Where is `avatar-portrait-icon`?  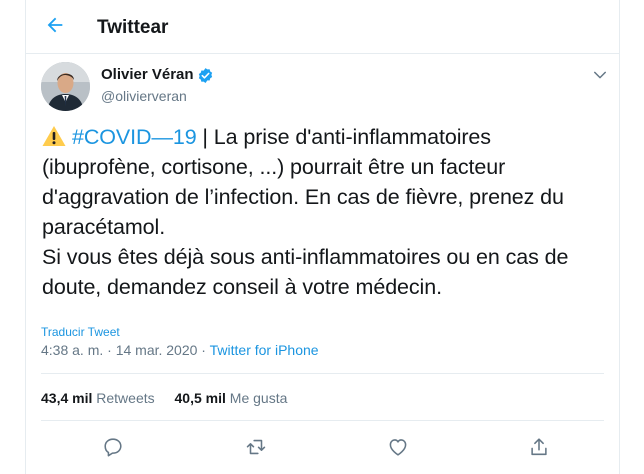 avatar-portrait-icon is located at coordinates (65, 86).